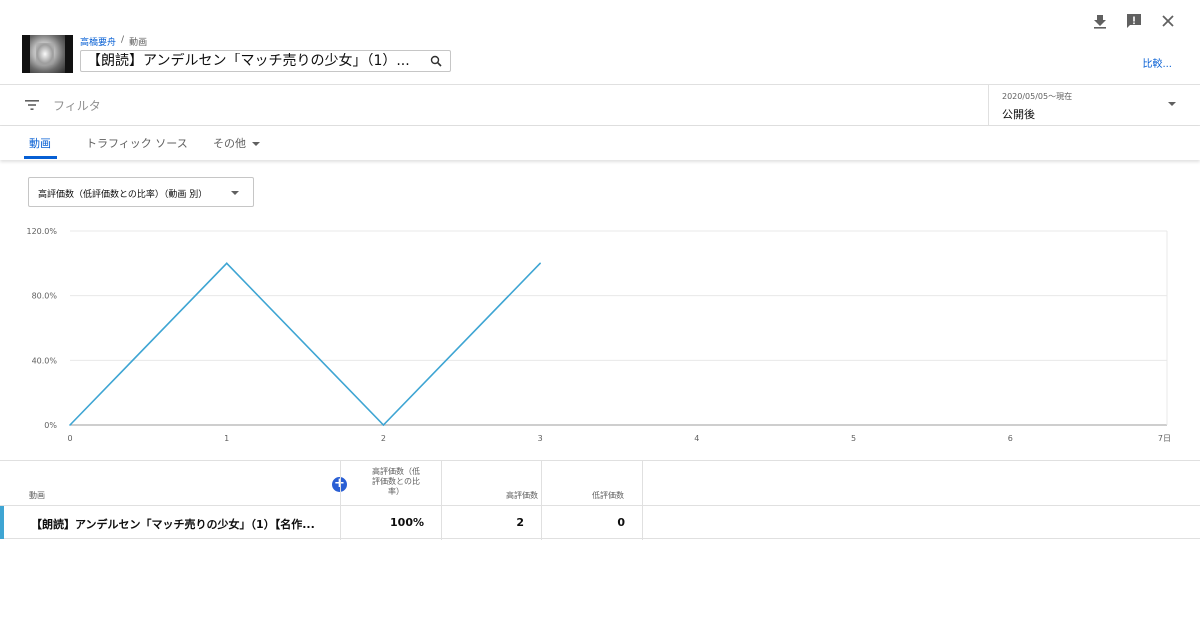 The image size is (1200, 640). I want to click on breadcrumb: 高橋要舟 / 動画, so click(113, 41).